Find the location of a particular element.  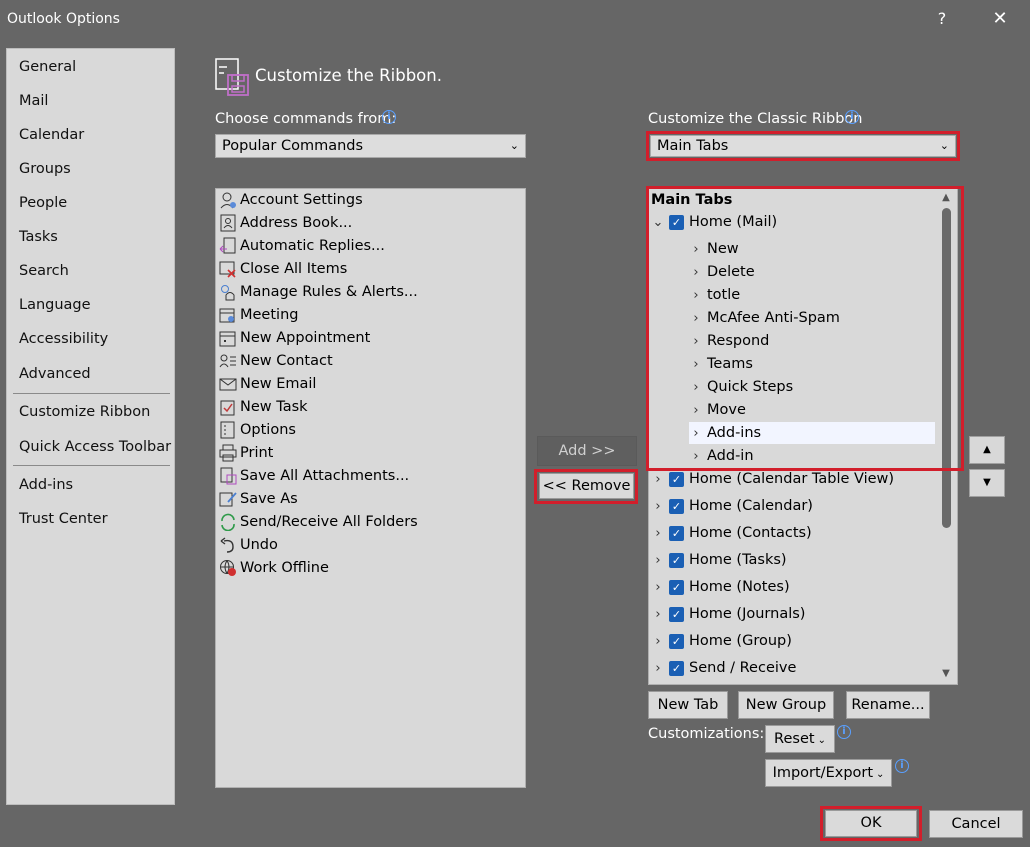

new-contact-icon is located at coordinates (228, 361).